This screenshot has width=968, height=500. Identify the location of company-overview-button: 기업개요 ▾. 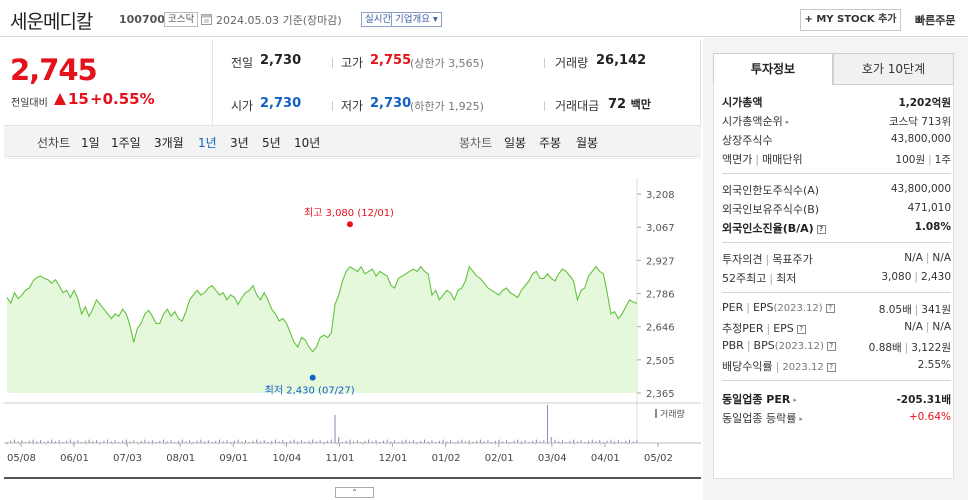
(416, 19).